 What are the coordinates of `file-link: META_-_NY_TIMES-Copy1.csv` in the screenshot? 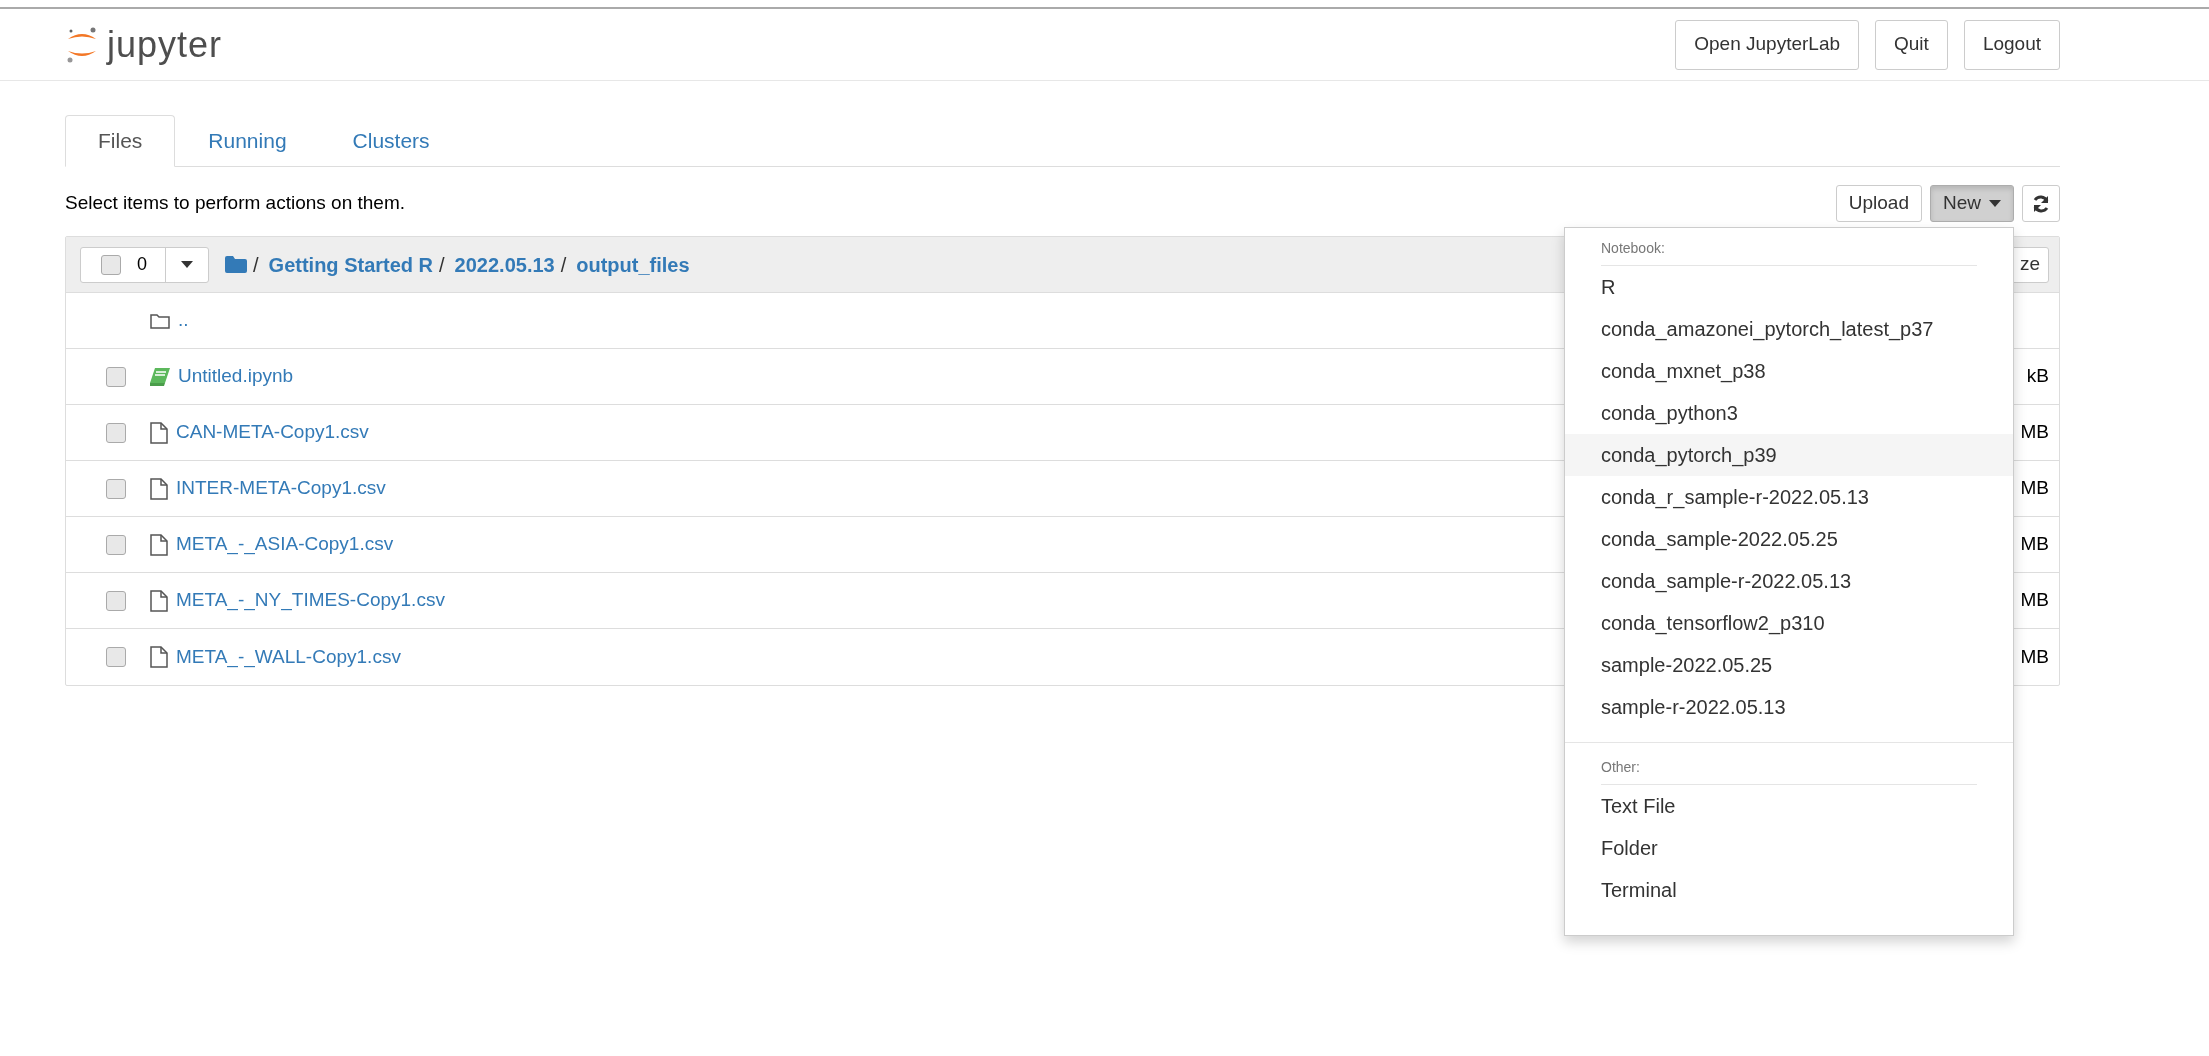 It's located at (310, 600).